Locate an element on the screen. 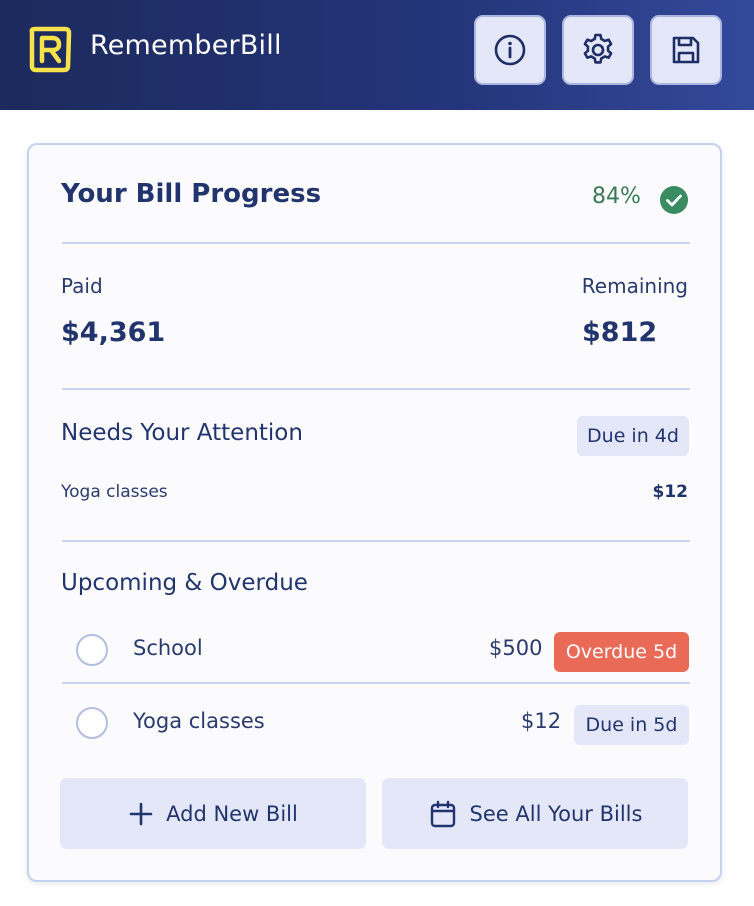 This screenshot has width=754, height=906. see-all-bills-button: See All Your Bills is located at coordinates (535, 813).